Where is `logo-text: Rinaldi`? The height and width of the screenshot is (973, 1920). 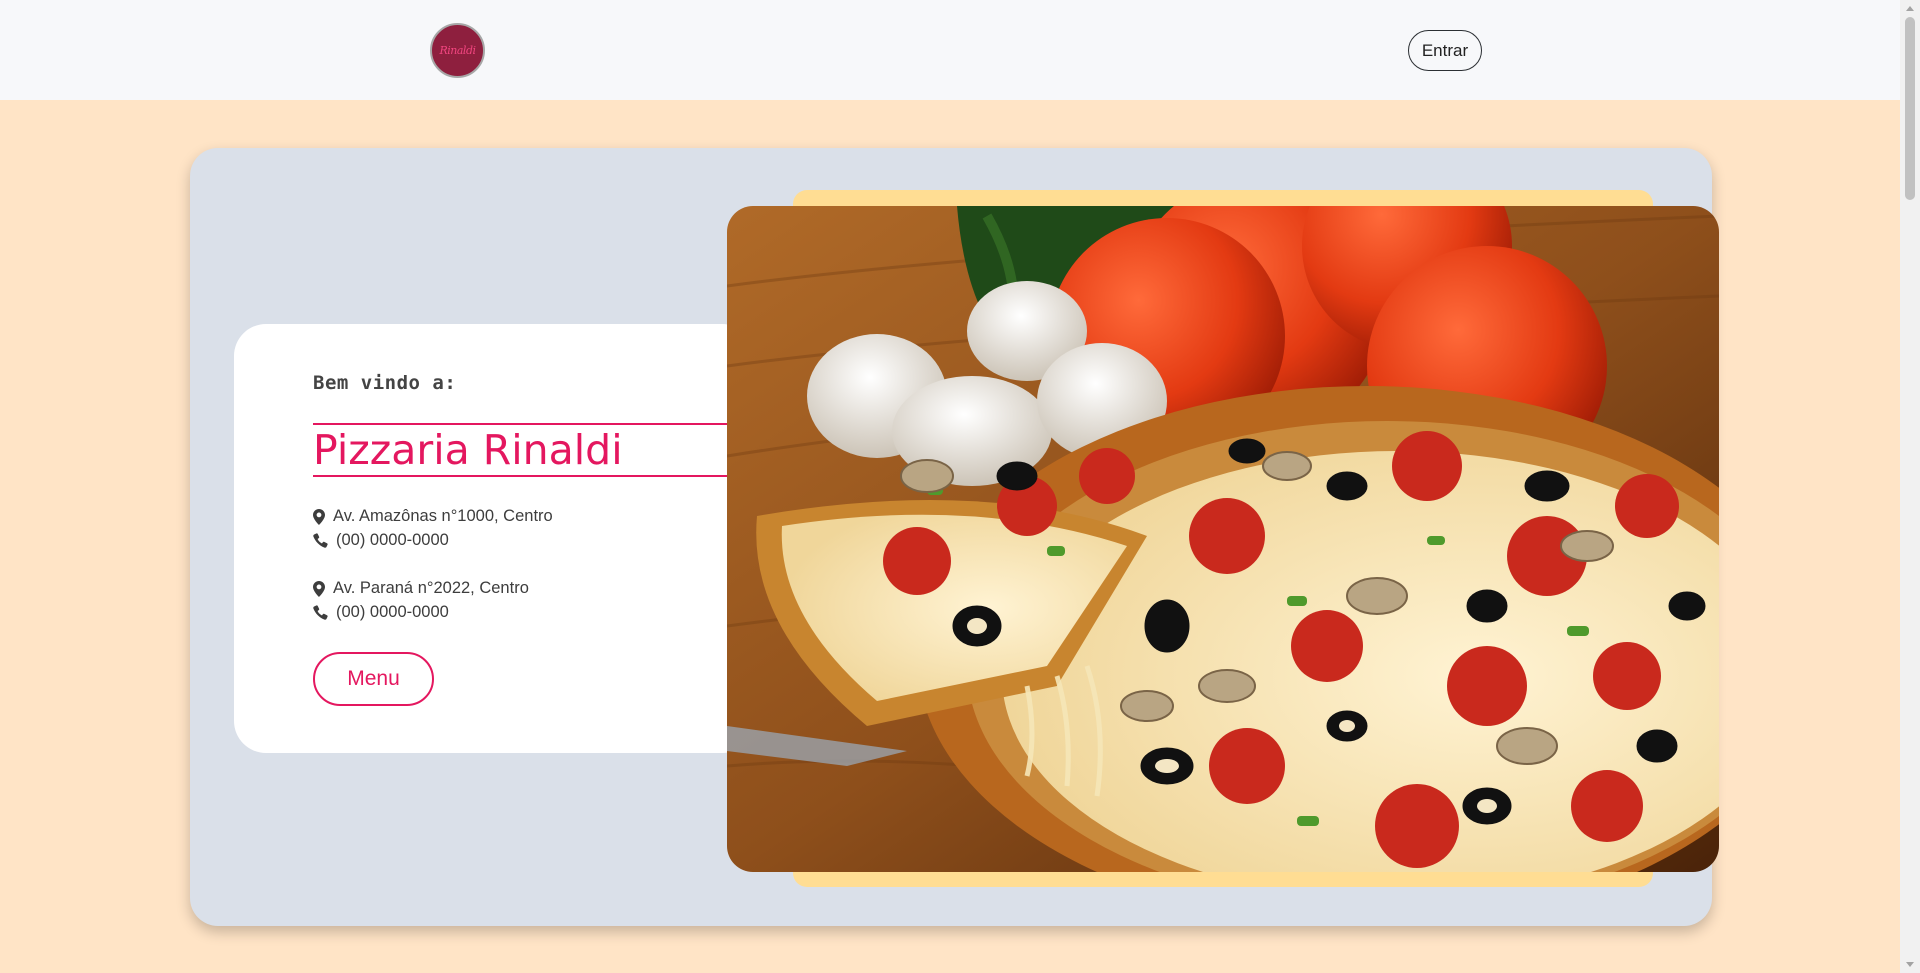
logo-text: Rinaldi is located at coordinates (457, 50).